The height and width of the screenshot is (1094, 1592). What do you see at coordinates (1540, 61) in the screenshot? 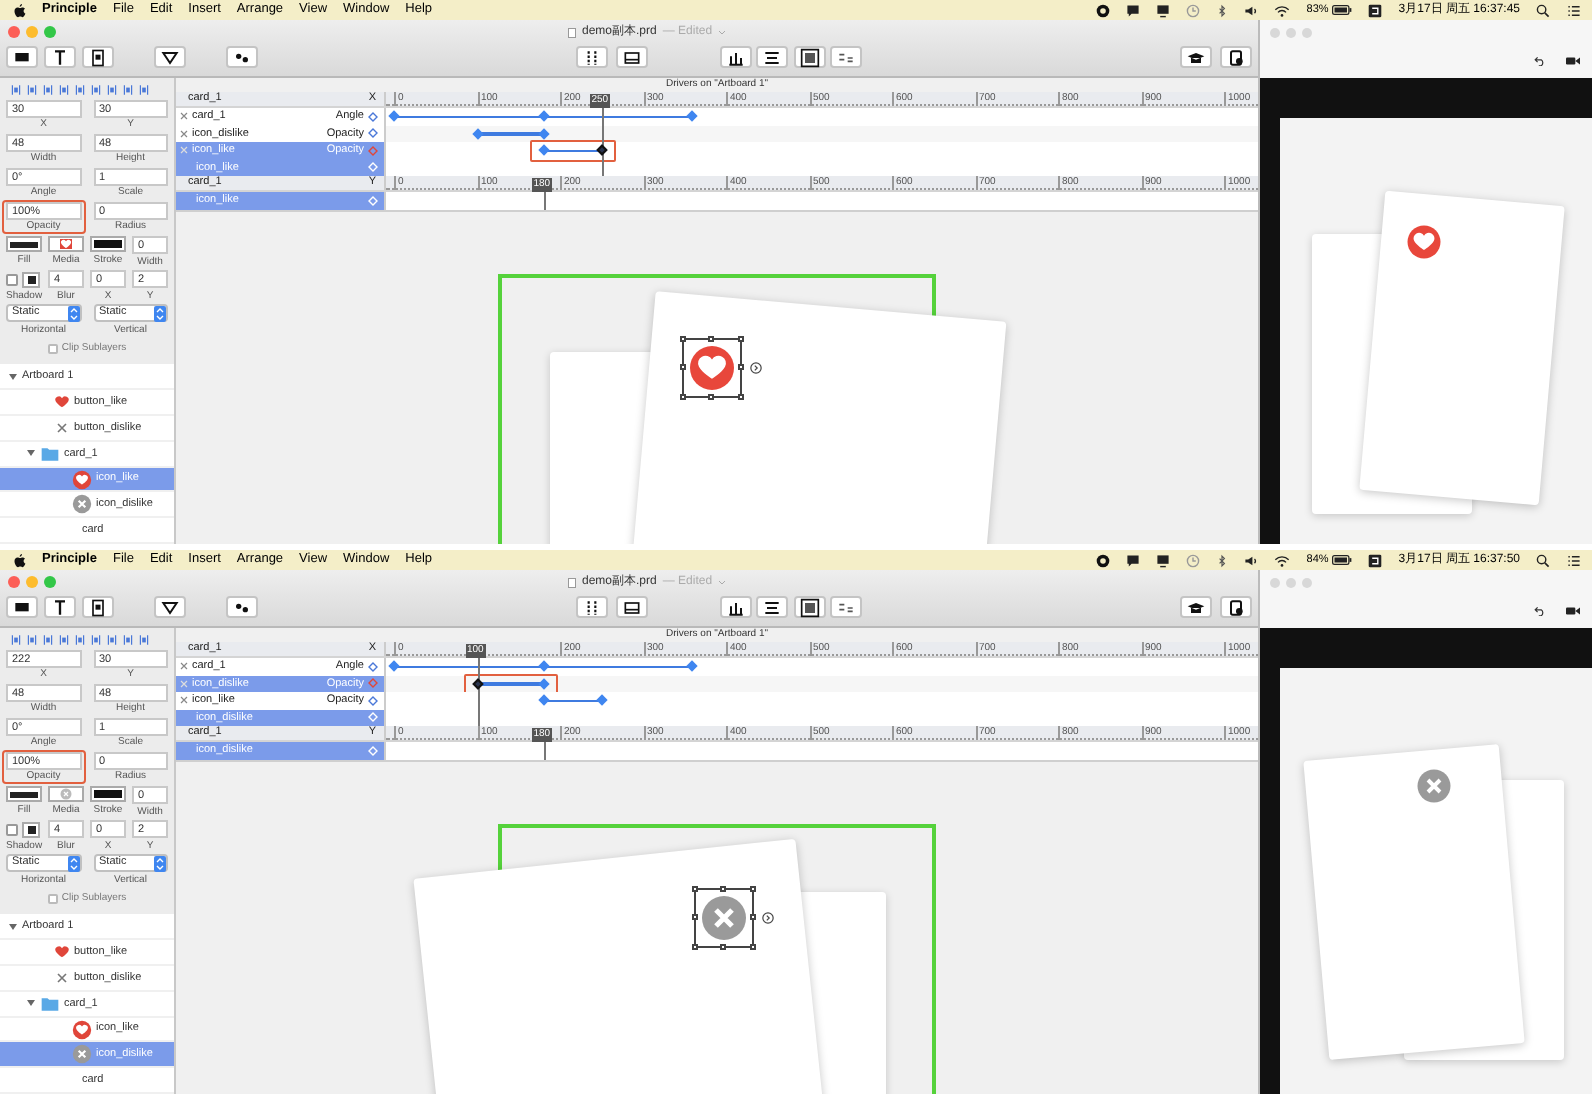
I see `undo-icon` at bounding box center [1540, 61].